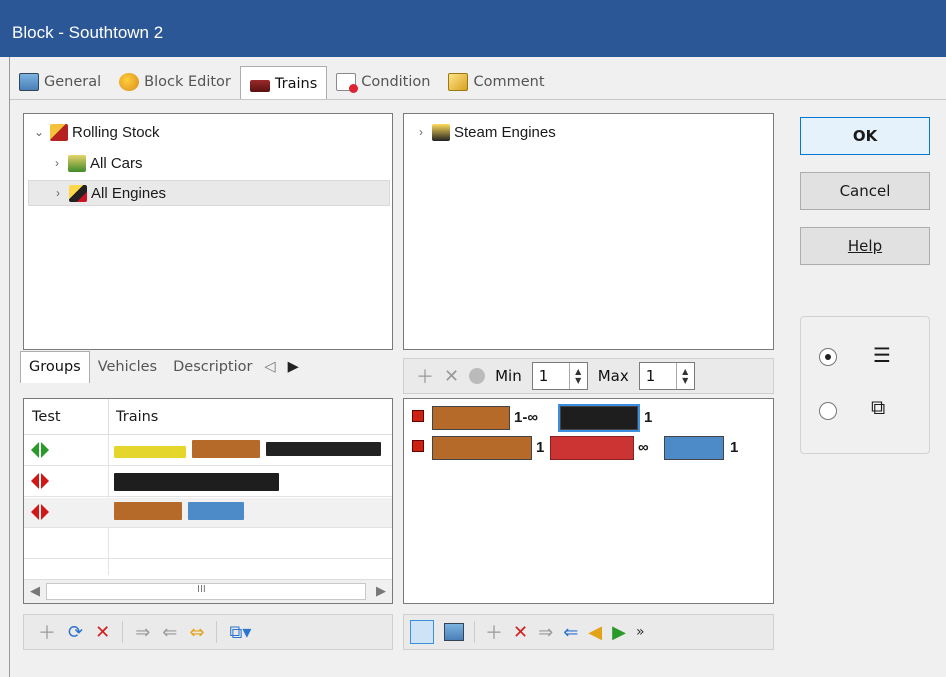 This screenshot has width=946, height=677. I want to click on selection-tree: › Steam Engines, so click(588, 231).